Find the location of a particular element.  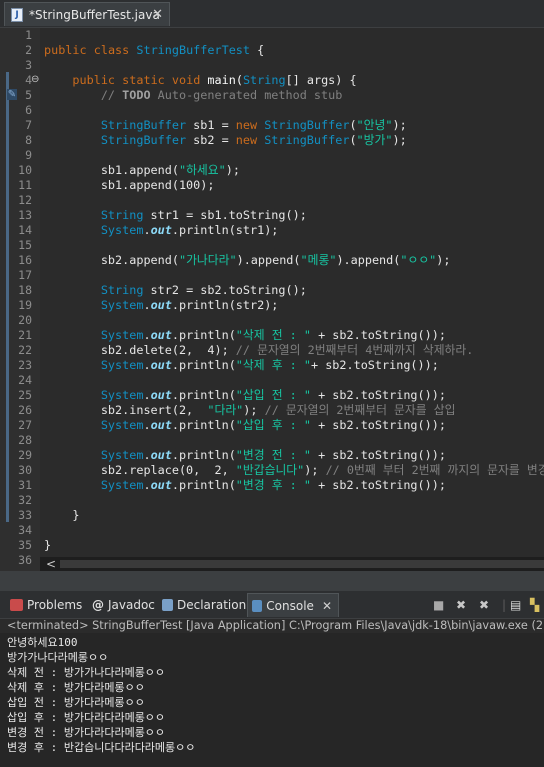

line-number: 29 is located at coordinates (25, 455).